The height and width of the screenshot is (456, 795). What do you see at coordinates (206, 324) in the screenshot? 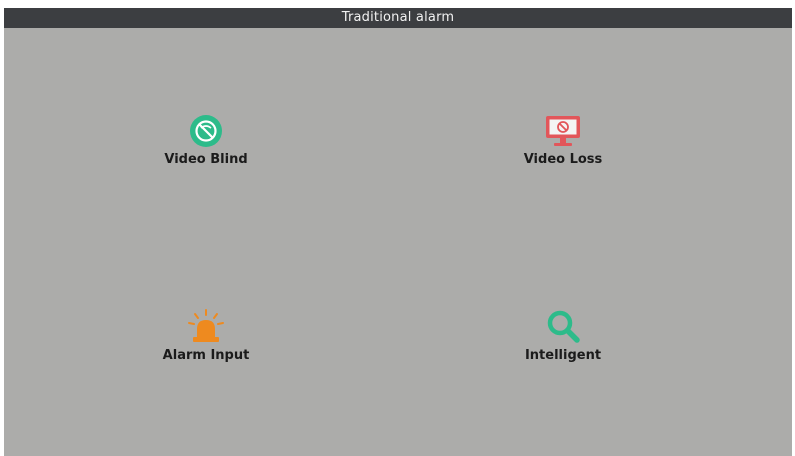
I see `alarm-light-icon` at bounding box center [206, 324].